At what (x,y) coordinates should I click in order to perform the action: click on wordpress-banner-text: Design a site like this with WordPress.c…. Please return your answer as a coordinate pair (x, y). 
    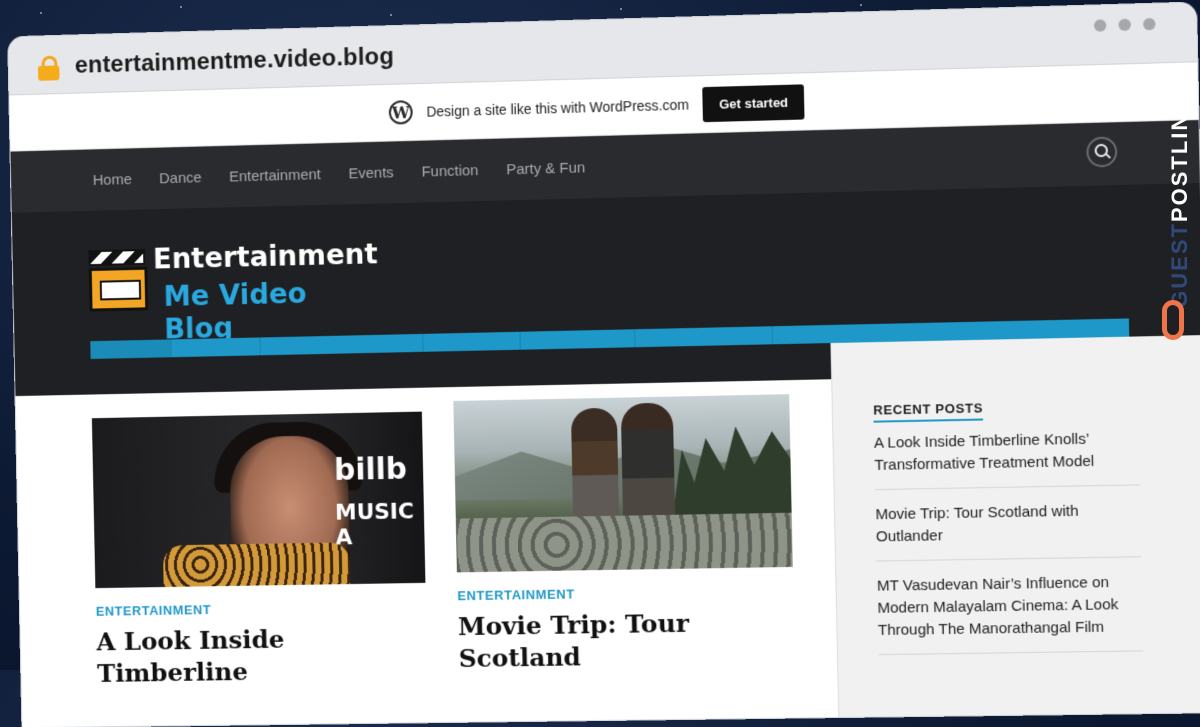
    Looking at the image, I should click on (558, 108).